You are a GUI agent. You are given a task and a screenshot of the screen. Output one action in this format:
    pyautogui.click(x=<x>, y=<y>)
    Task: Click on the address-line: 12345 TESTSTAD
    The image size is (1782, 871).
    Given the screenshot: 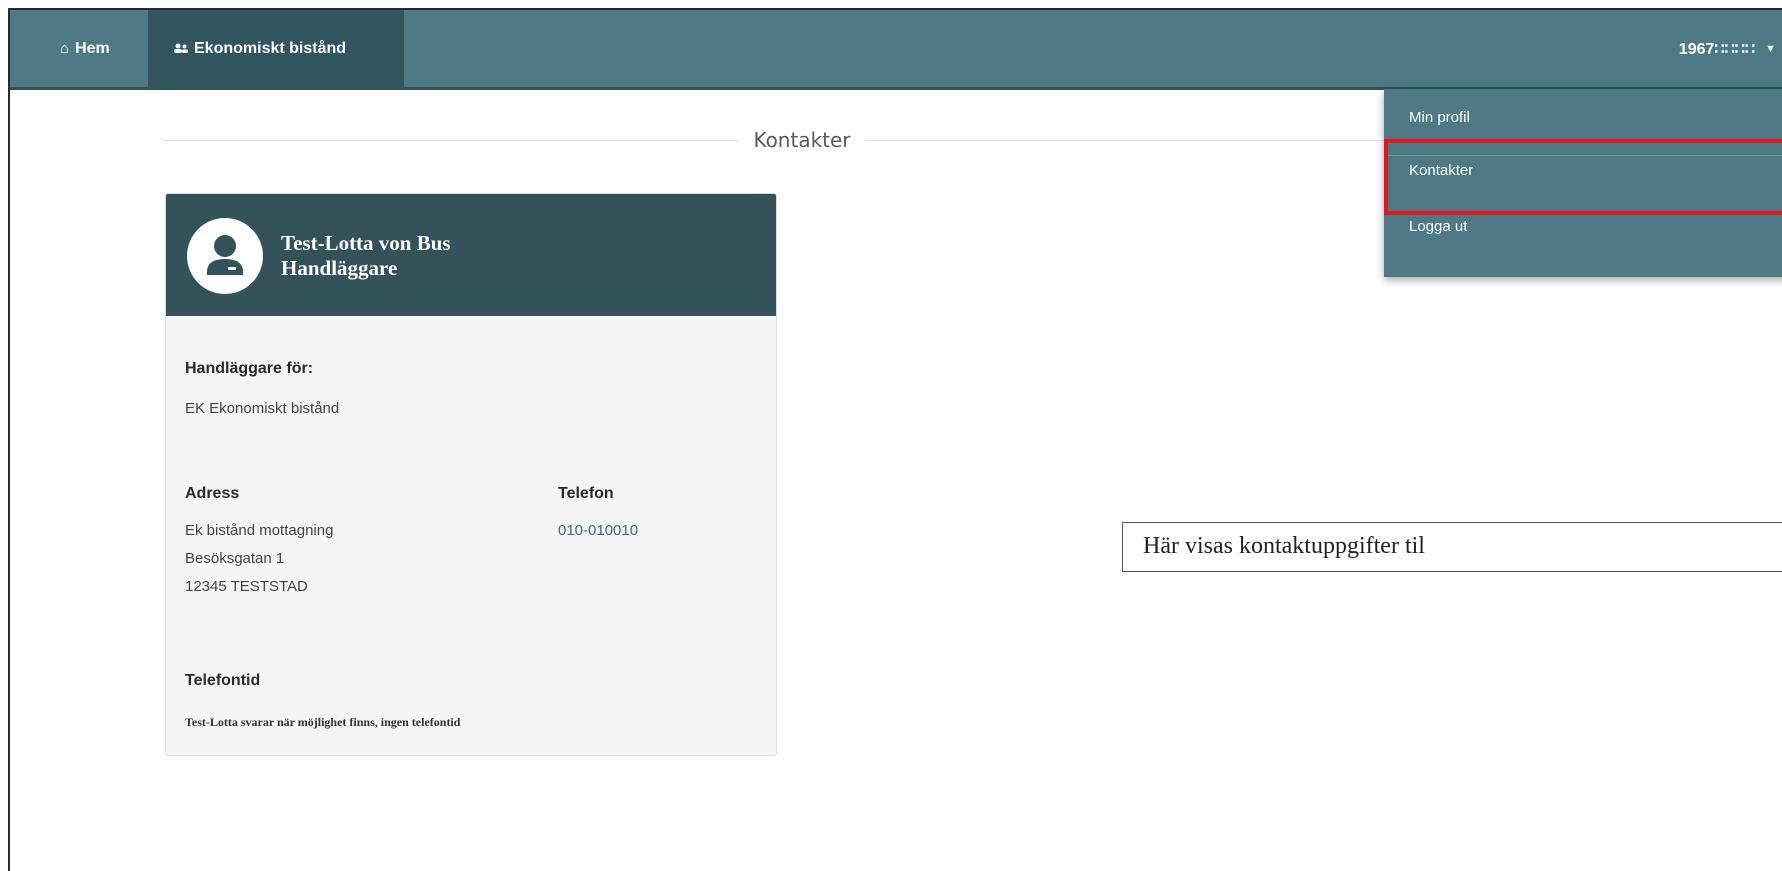 What is the action you would take?
    pyautogui.click(x=246, y=586)
    